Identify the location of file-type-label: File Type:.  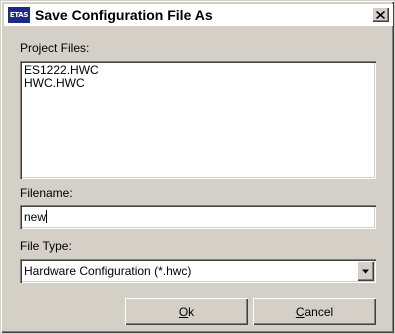
(46, 246).